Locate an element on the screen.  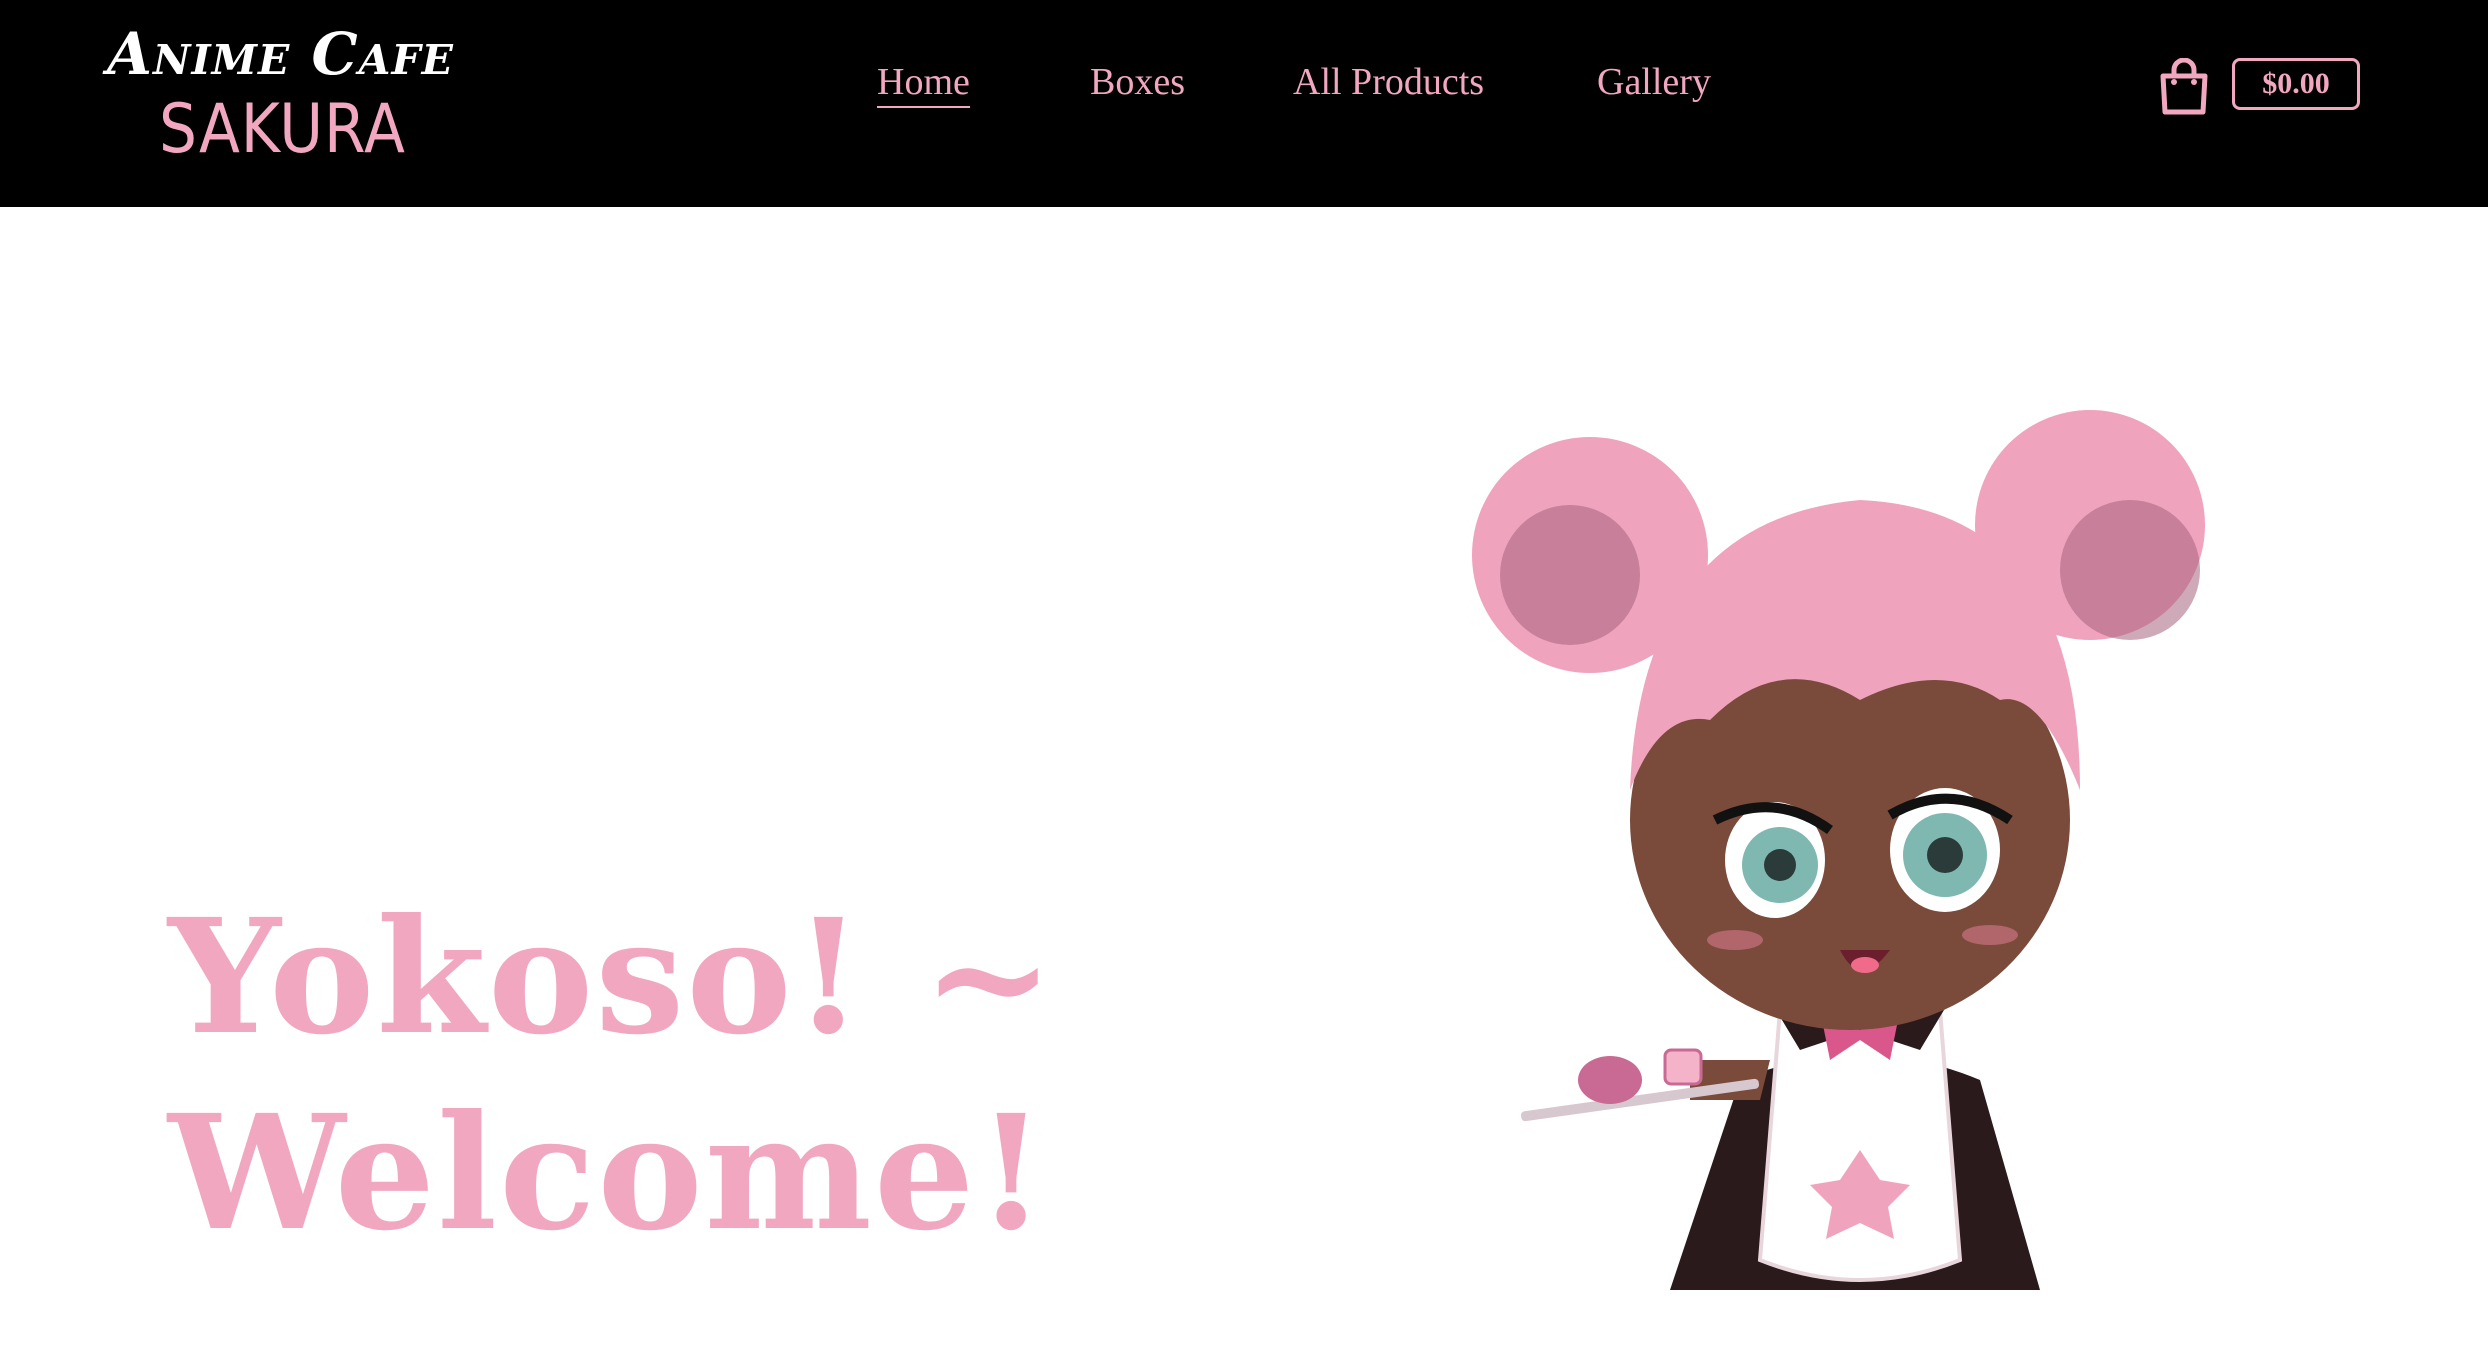
cart-total-button: $0.00 is located at coordinates (2296, 84).